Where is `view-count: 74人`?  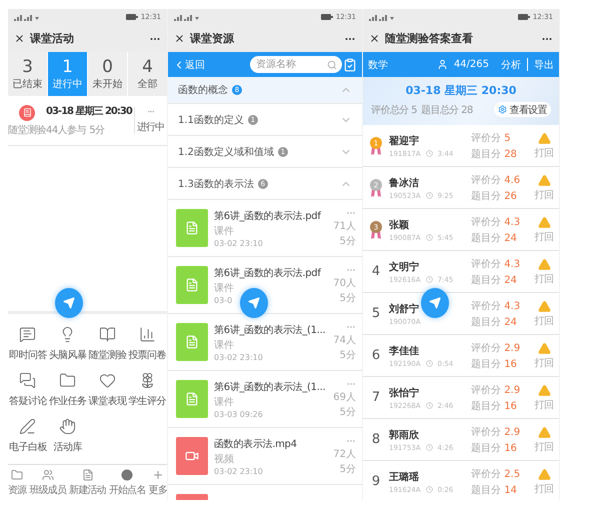 view-count: 74人 is located at coordinates (344, 340).